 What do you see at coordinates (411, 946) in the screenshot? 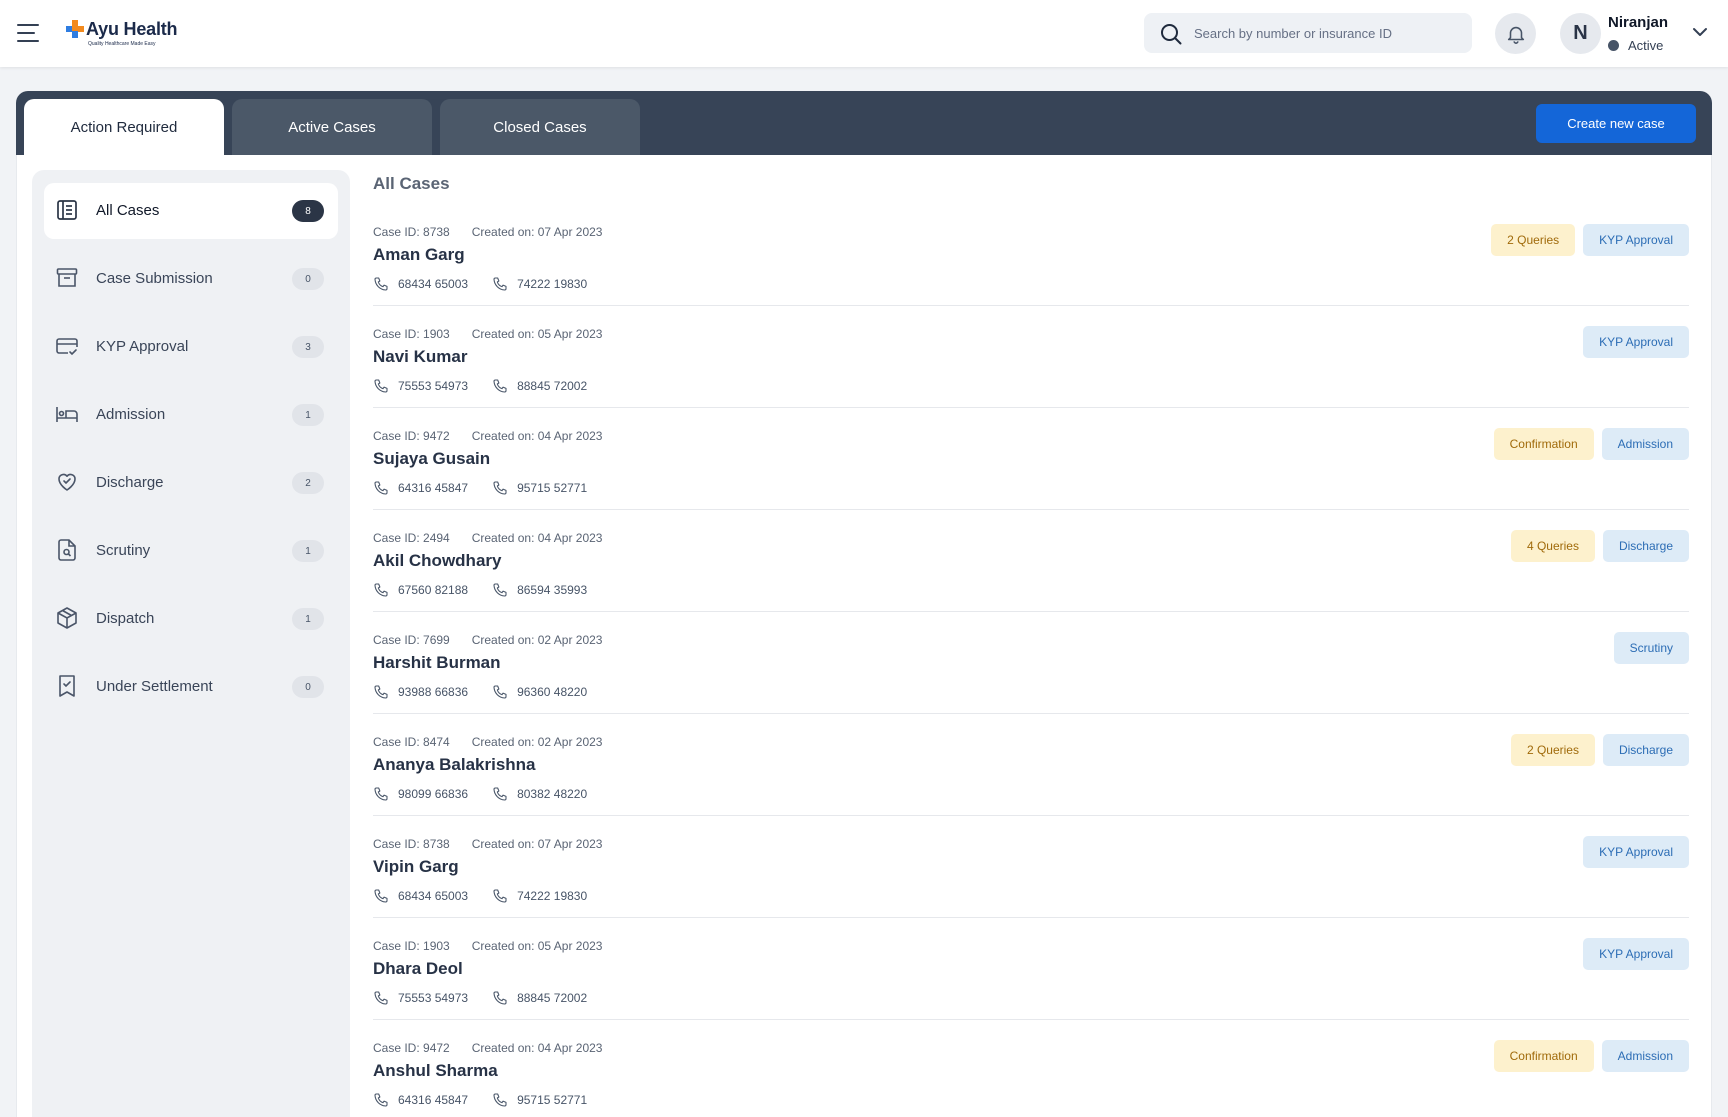
I see `case-id: Case ID: 1903` at bounding box center [411, 946].